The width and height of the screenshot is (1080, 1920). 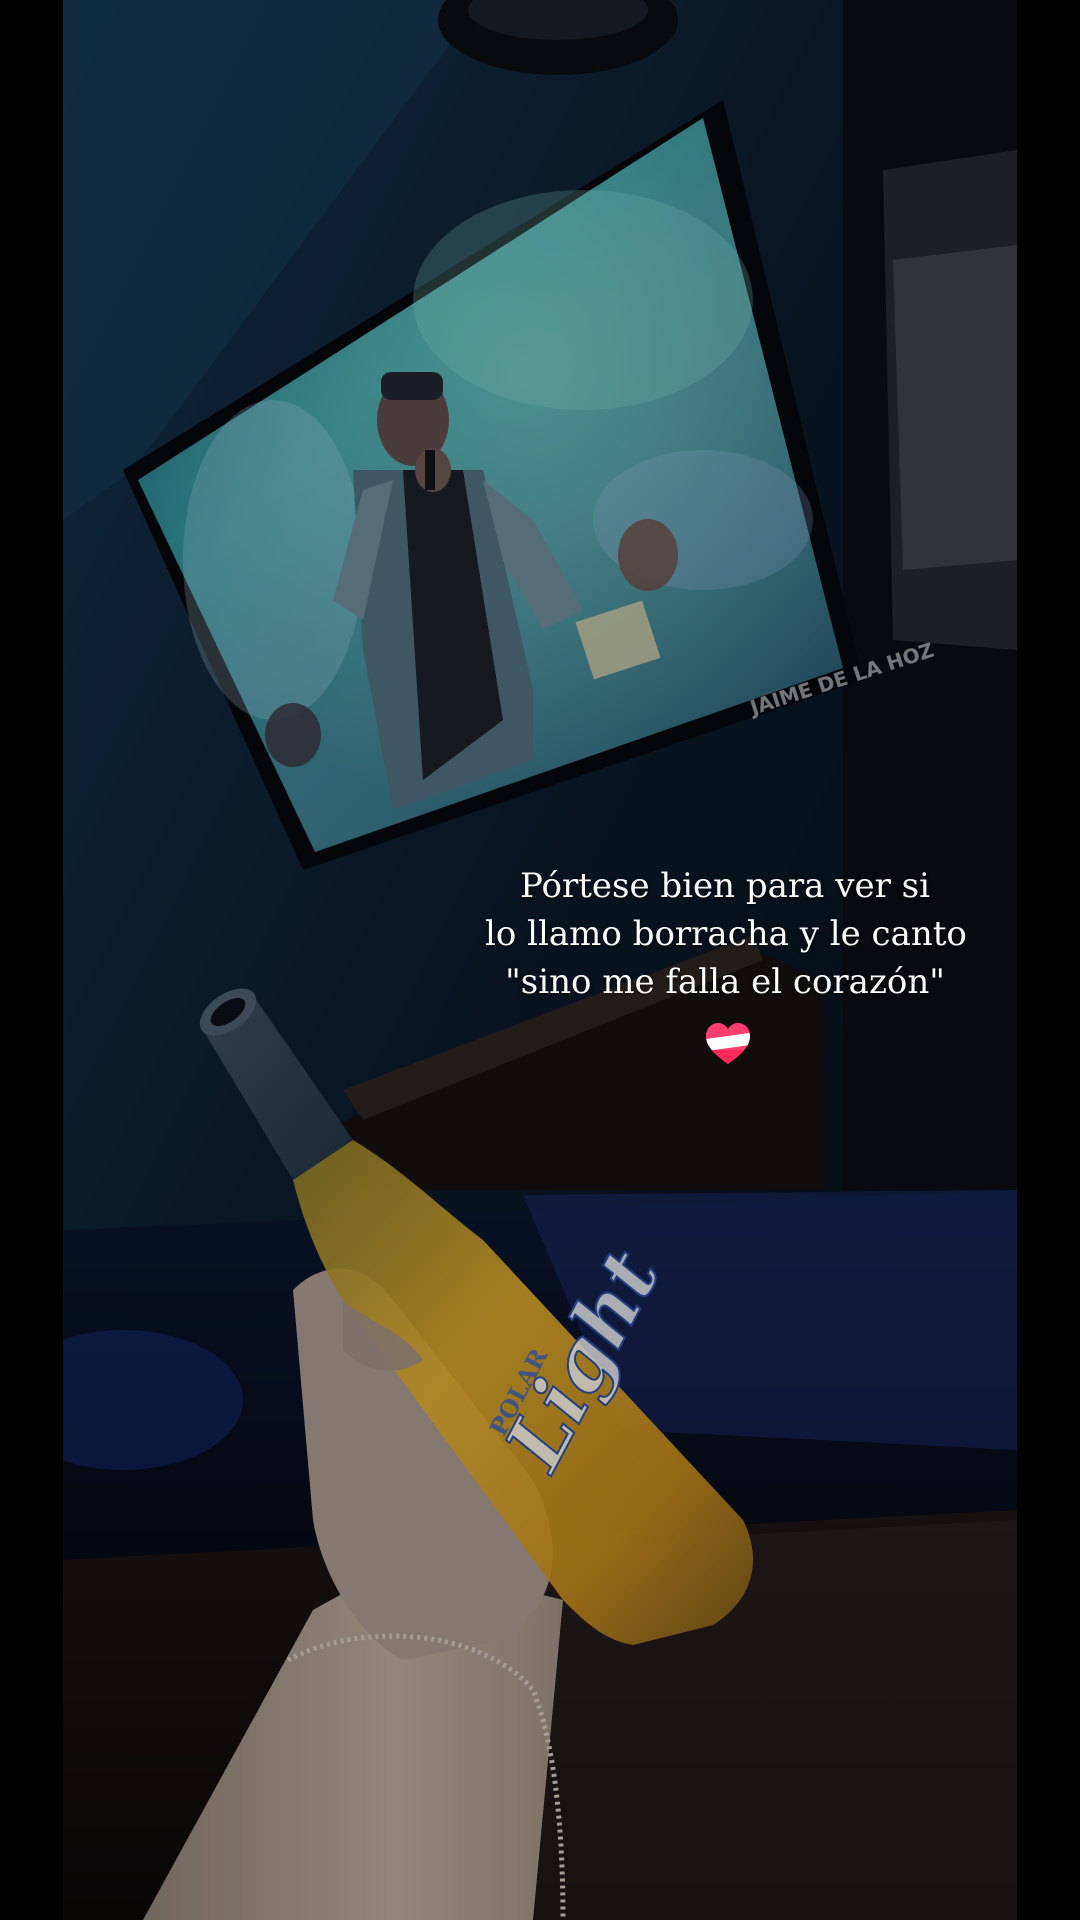 I want to click on caption-line-2: lo llamo borracha y le canto, so click(x=726, y=934).